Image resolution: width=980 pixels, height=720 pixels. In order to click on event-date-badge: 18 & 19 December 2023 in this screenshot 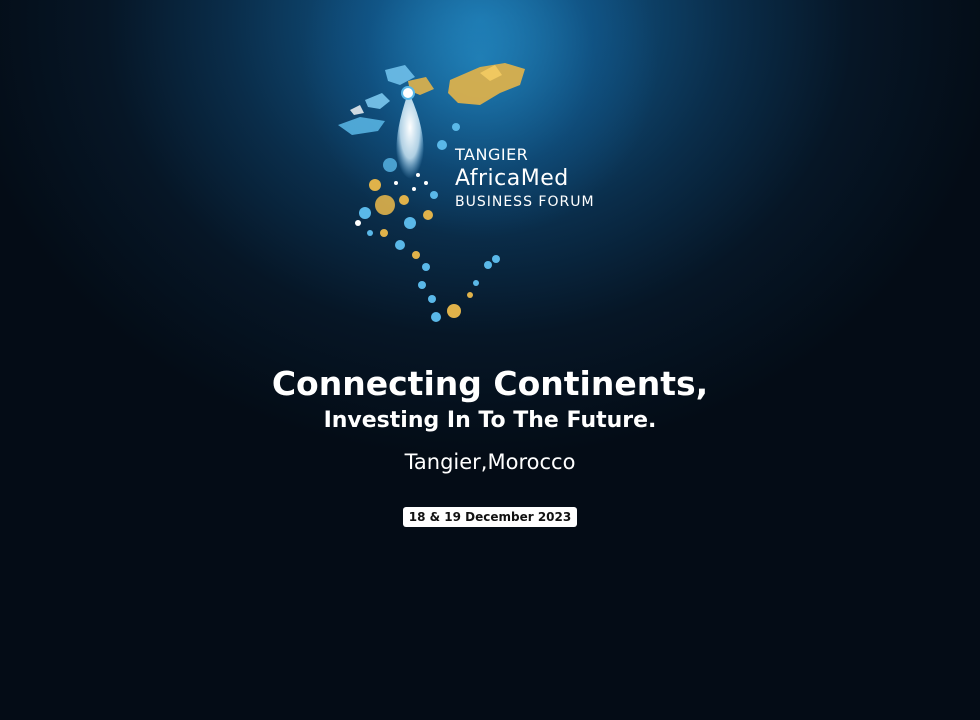, I will do `click(490, 517)`.